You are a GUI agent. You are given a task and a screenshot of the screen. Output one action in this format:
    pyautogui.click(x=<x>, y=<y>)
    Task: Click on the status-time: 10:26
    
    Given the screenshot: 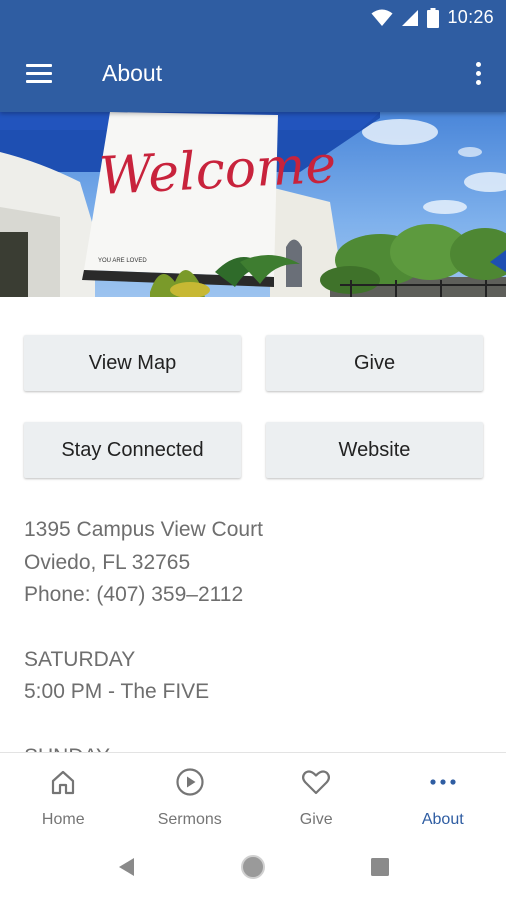 What is the action you would take?
    pyautogui.click(x=470, y=17)
    